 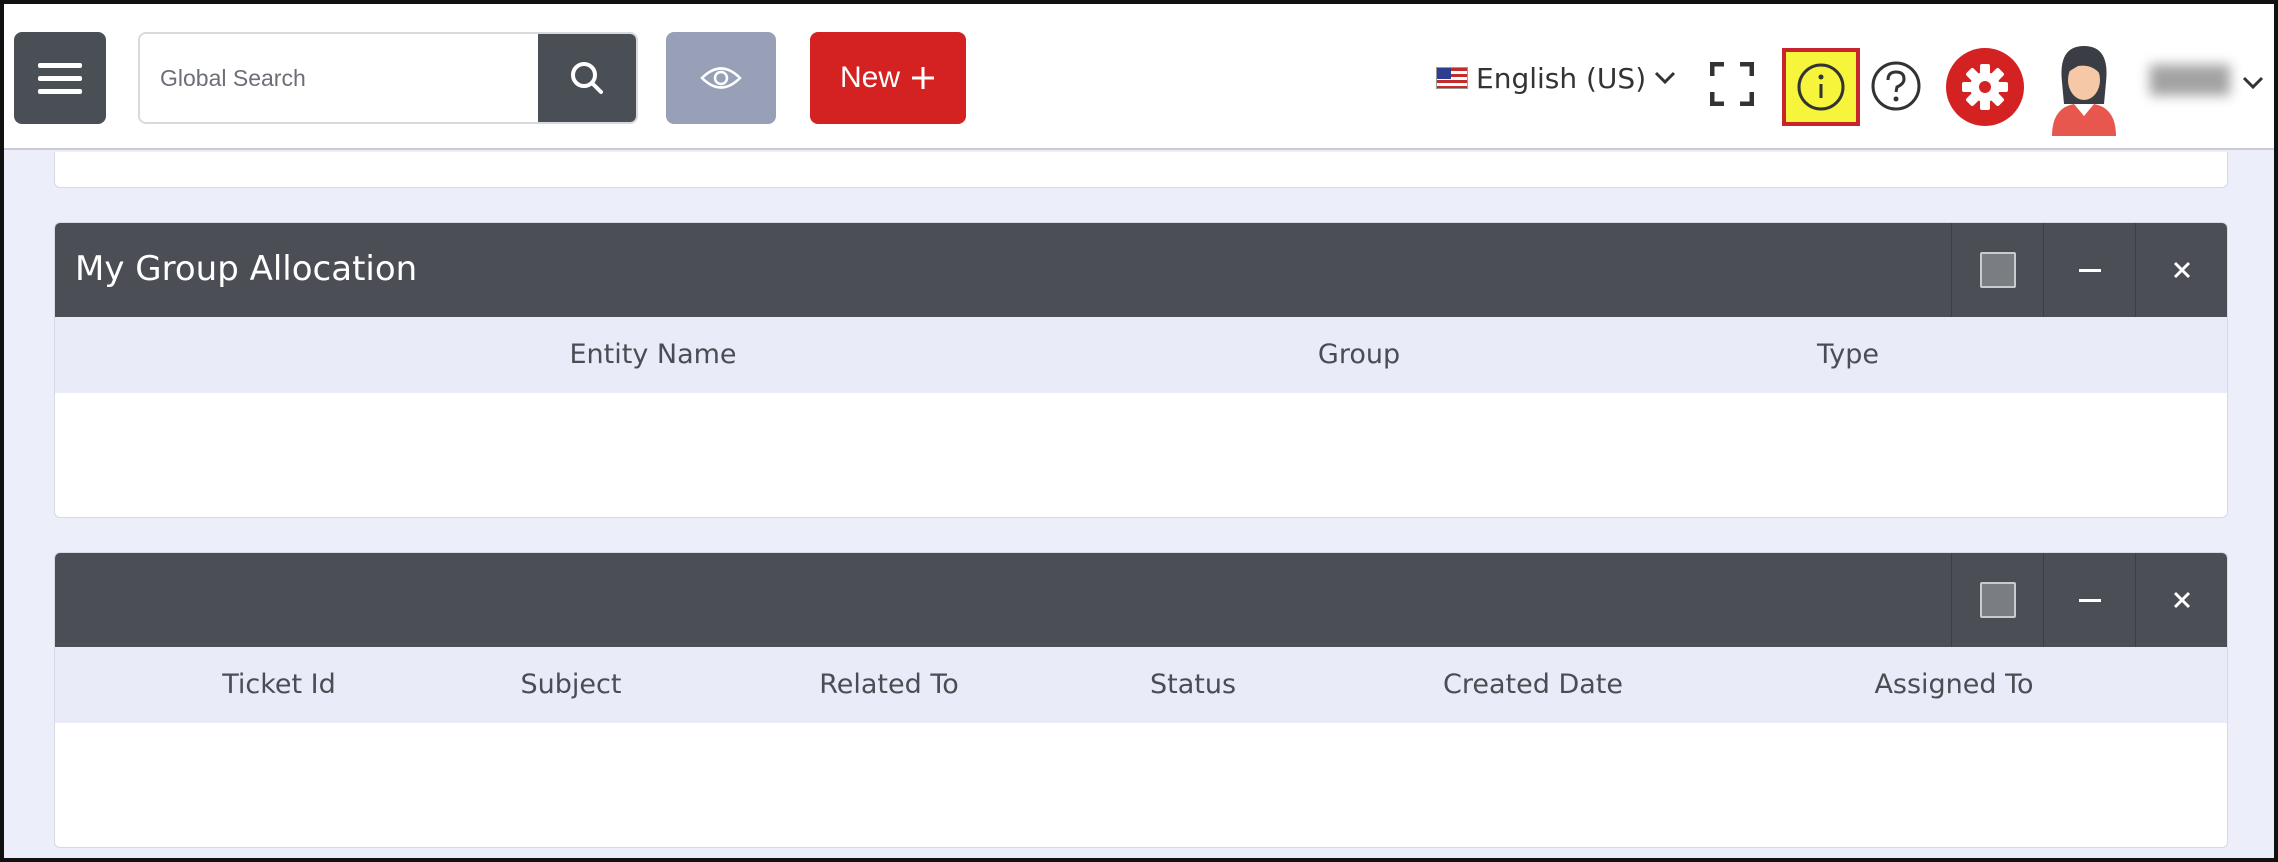 I want to click on panel-header, so click(x=1141, y=600).